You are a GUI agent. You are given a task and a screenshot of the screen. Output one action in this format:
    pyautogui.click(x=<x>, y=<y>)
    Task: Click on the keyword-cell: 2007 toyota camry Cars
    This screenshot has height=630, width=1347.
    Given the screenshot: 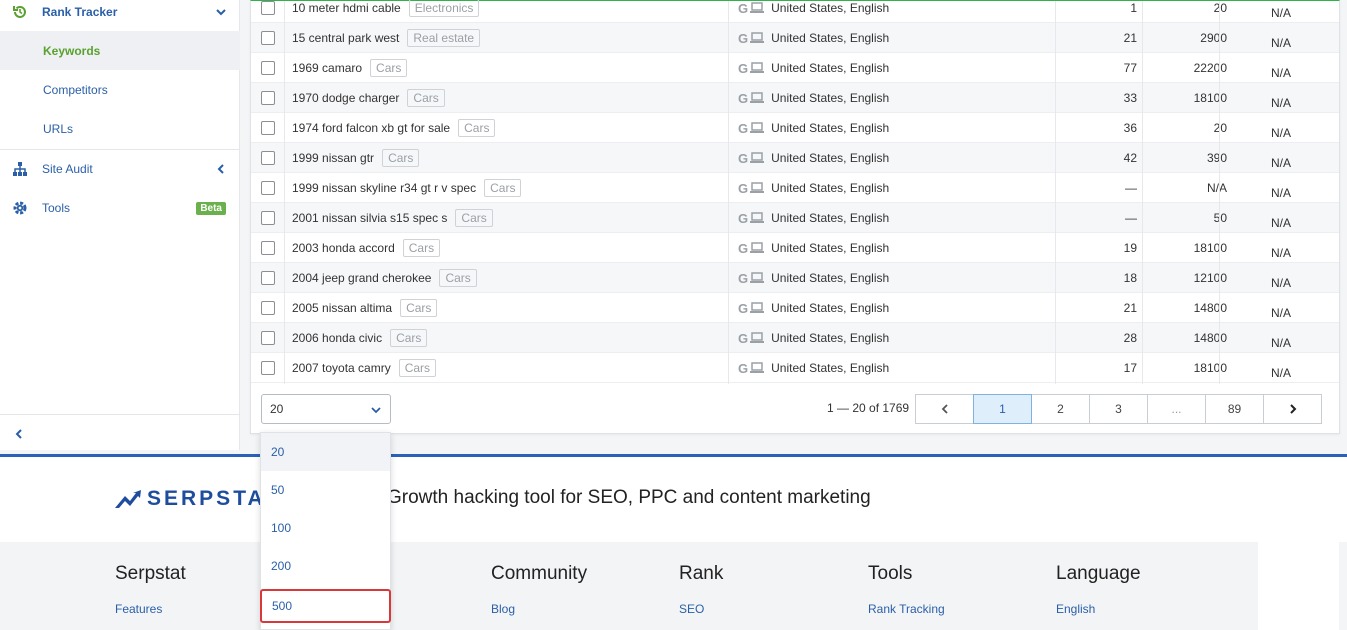 What is the action you would take?
    pyautogui.click(x=364, y=368)
    